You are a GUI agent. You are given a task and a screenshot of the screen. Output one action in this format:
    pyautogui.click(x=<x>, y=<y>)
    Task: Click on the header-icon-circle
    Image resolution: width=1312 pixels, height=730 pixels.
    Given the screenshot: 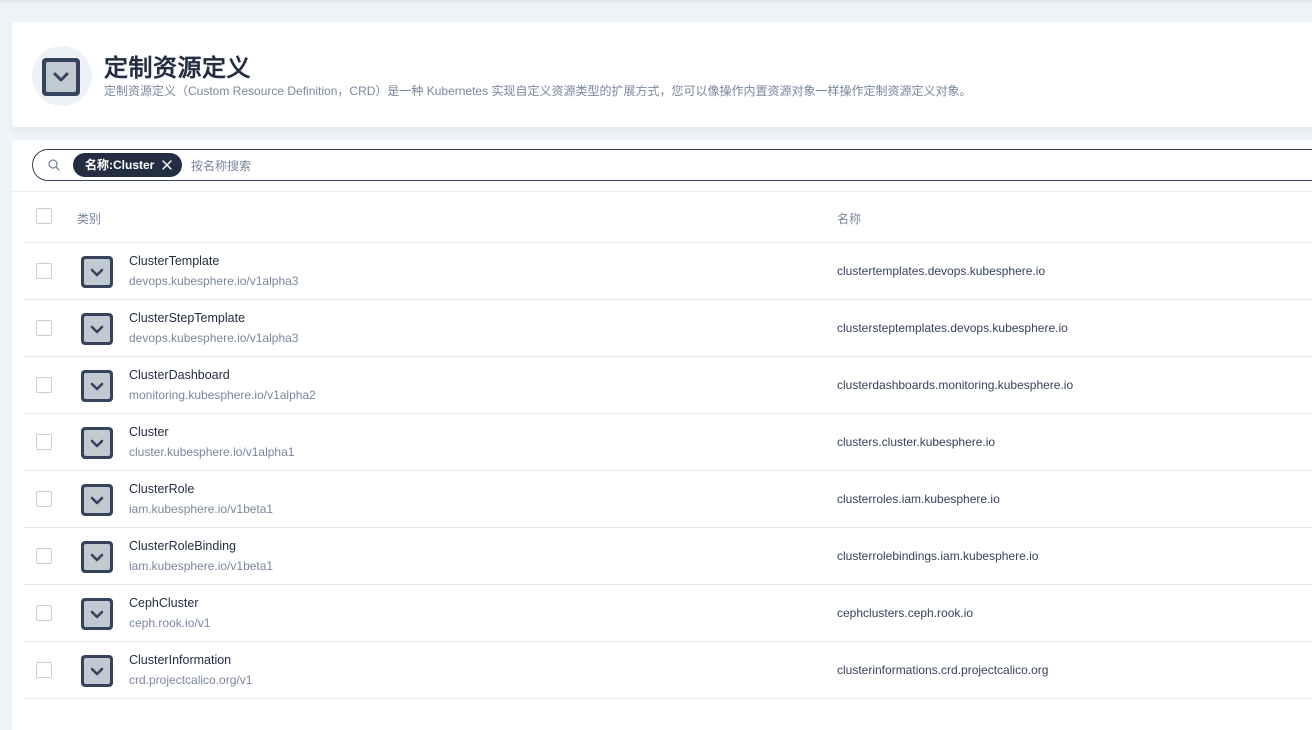 What is the action you would take?
    pyautogui.click(x=62, y=76)
    